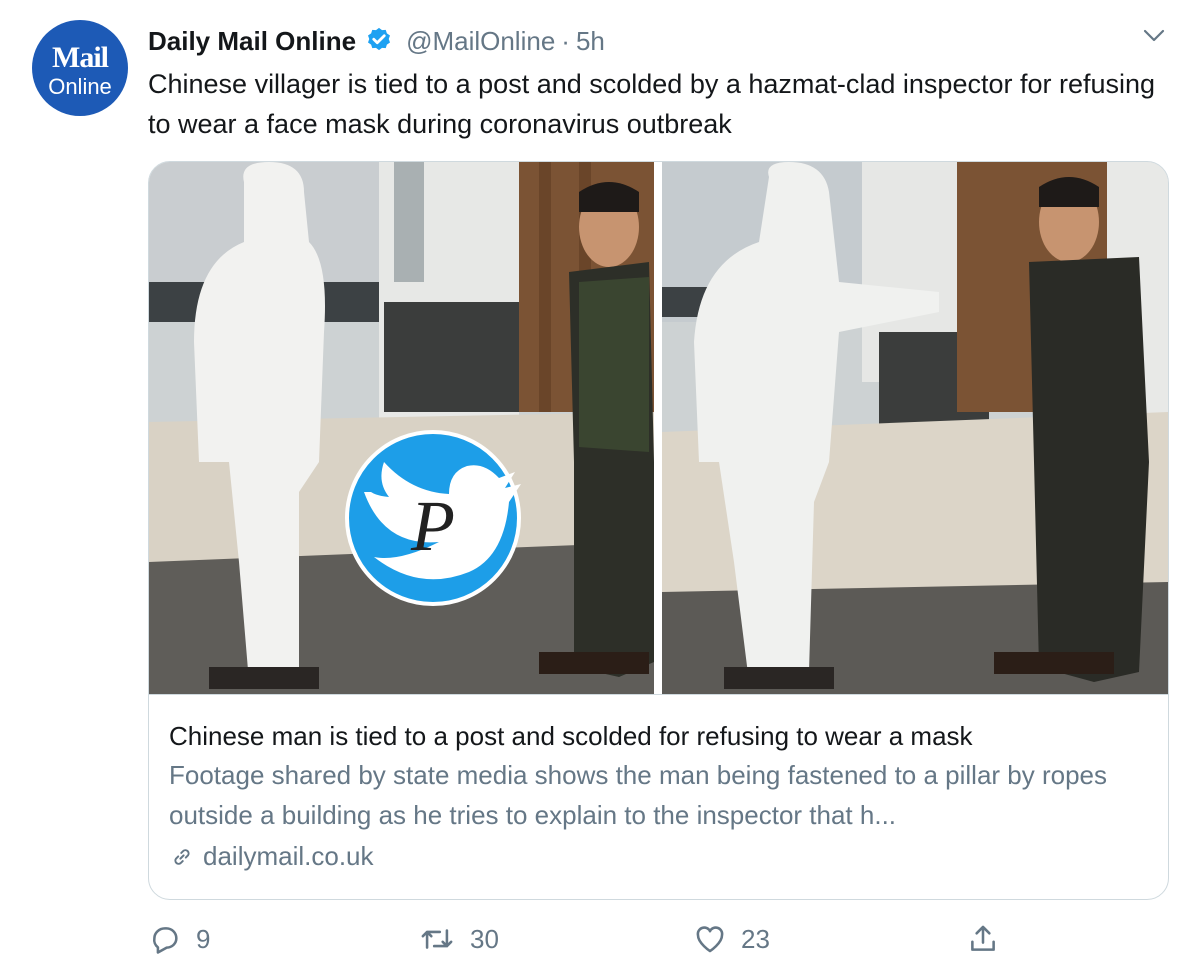 The height and width of the screenshot is (978, 1200). What do you see at coordinates (484, 938) in the screenshot?
I see `retweet-count: 30` at bounding box center [484, 938].